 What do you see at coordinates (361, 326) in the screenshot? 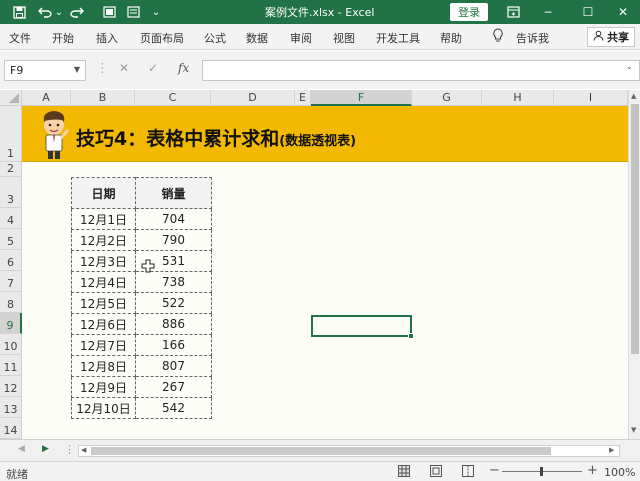
I see `selected-cell-f9` at bounding box center [361, 326].